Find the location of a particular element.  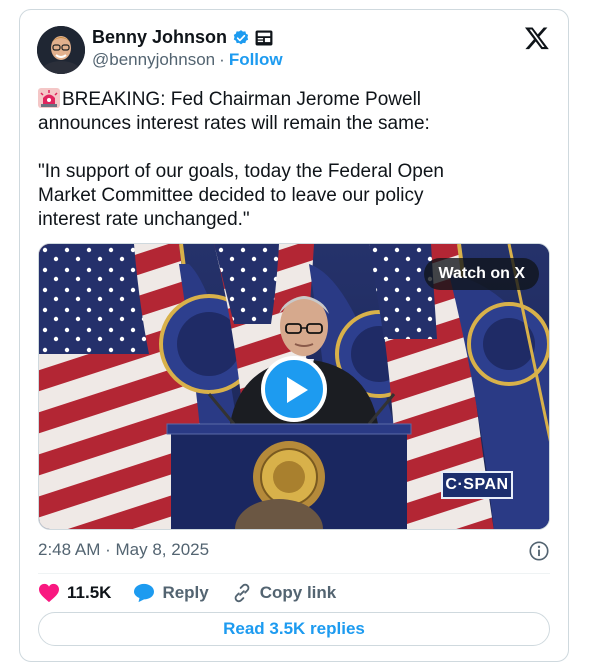

tweet-quote-3: interest rate unchanged." is located at coordinates (144, 219).